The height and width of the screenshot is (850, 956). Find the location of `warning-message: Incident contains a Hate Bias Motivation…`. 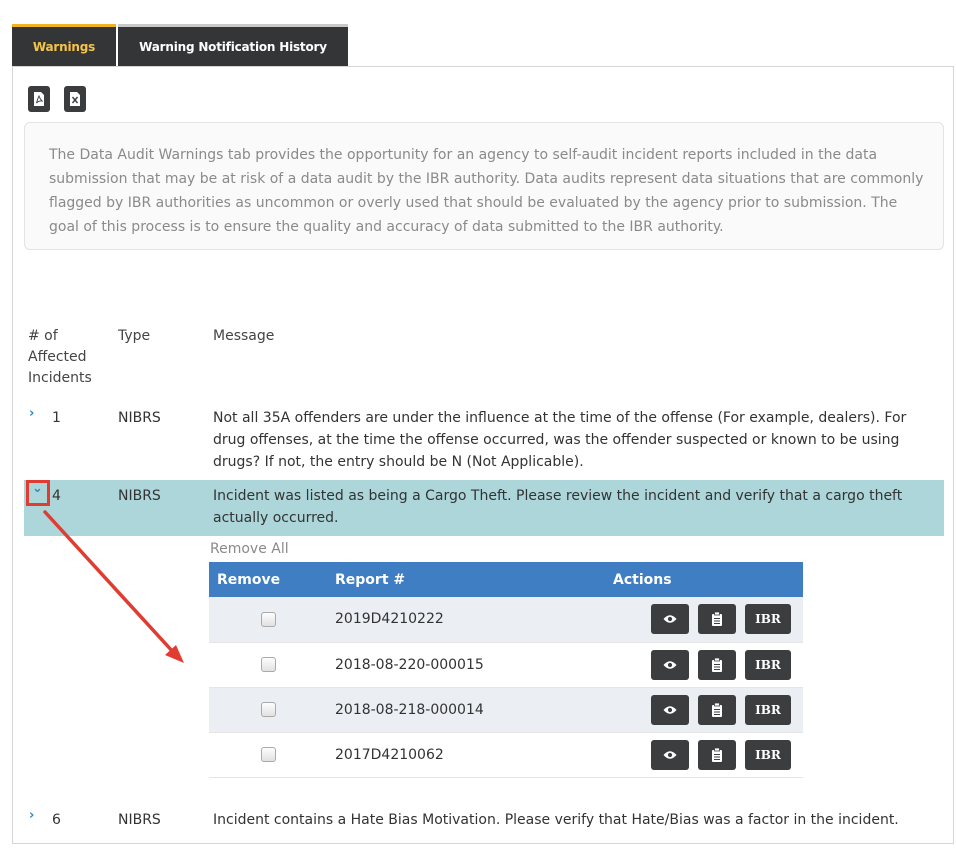

warning-message: Incident contains a Hate Bias Motivation… is located at coordinates (556, 820).